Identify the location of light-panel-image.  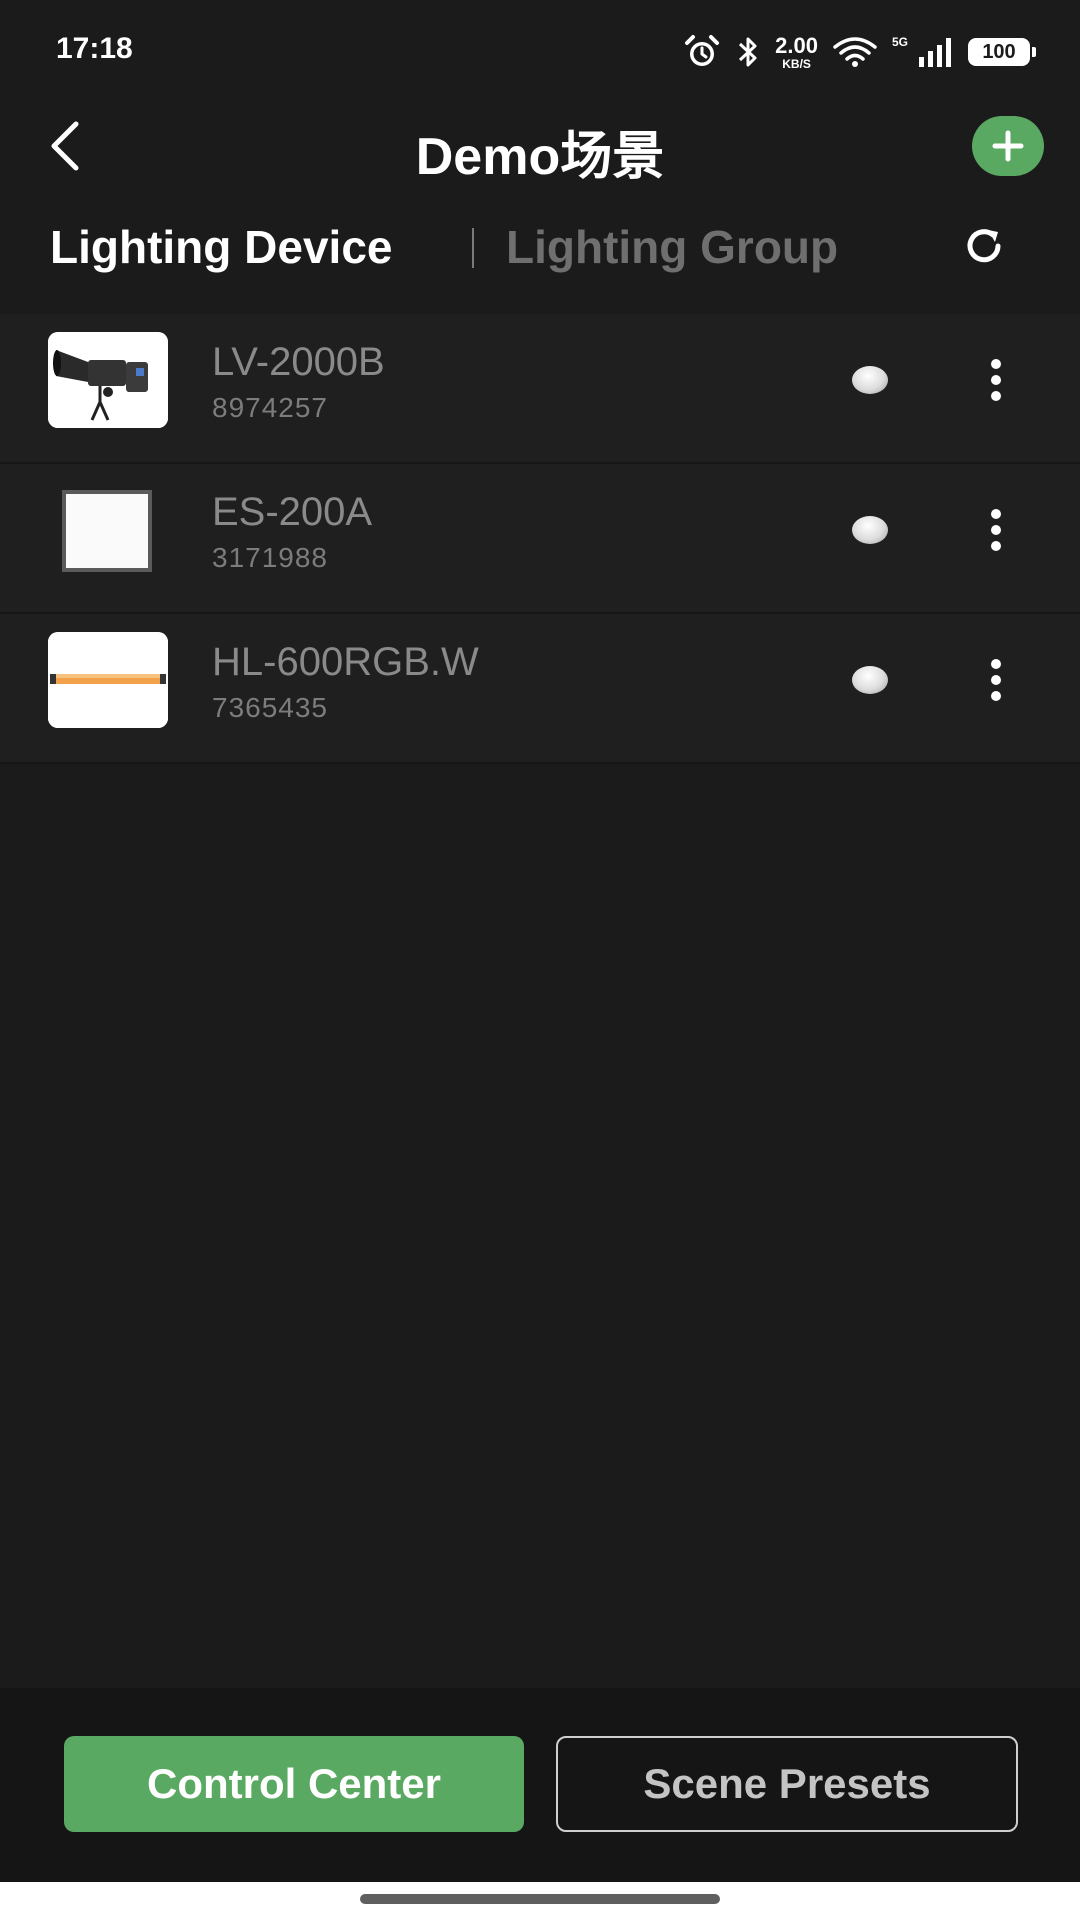
(107, 531).